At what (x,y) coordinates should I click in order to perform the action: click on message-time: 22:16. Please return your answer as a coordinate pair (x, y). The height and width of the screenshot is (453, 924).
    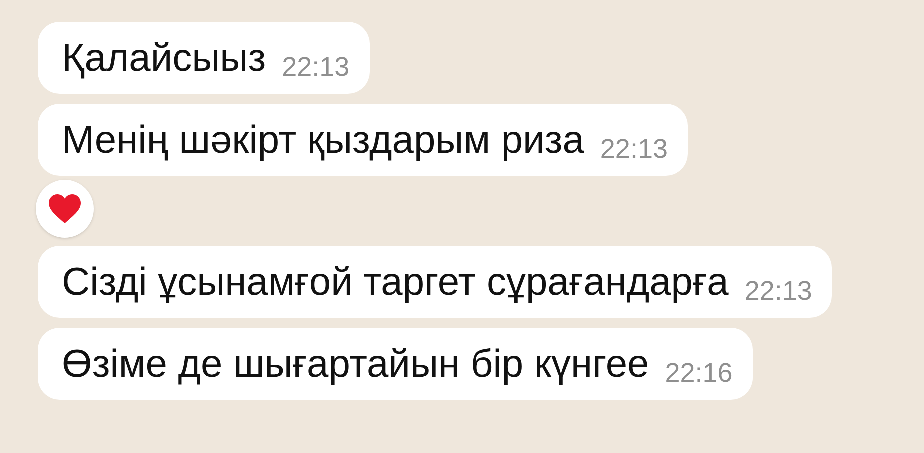
    Looking at the image, I should click on (699, 373).